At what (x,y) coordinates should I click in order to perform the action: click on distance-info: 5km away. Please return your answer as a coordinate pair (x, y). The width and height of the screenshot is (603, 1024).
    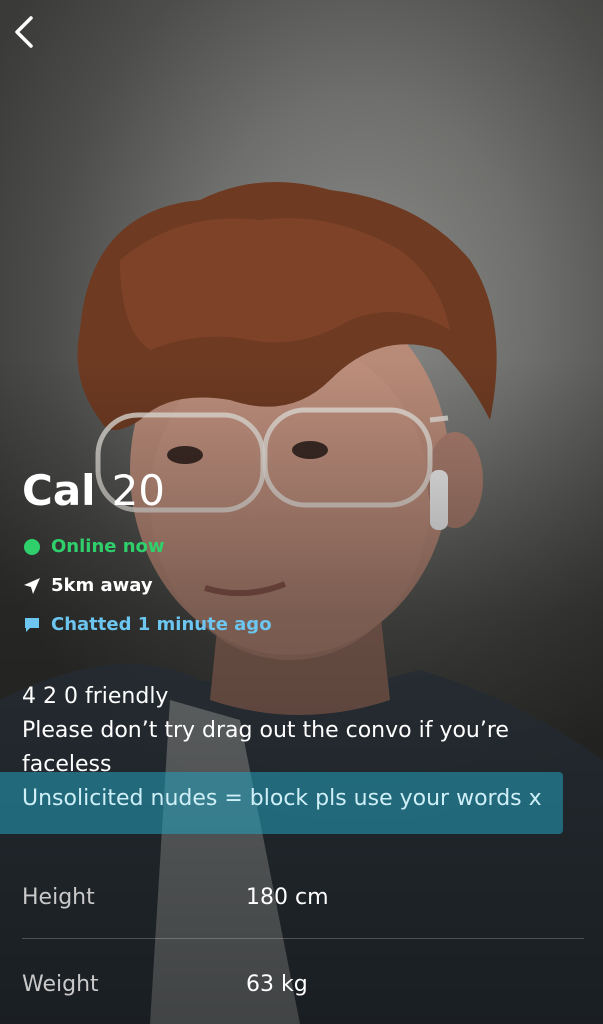
    Looking at the image, I should click on (87, 585).